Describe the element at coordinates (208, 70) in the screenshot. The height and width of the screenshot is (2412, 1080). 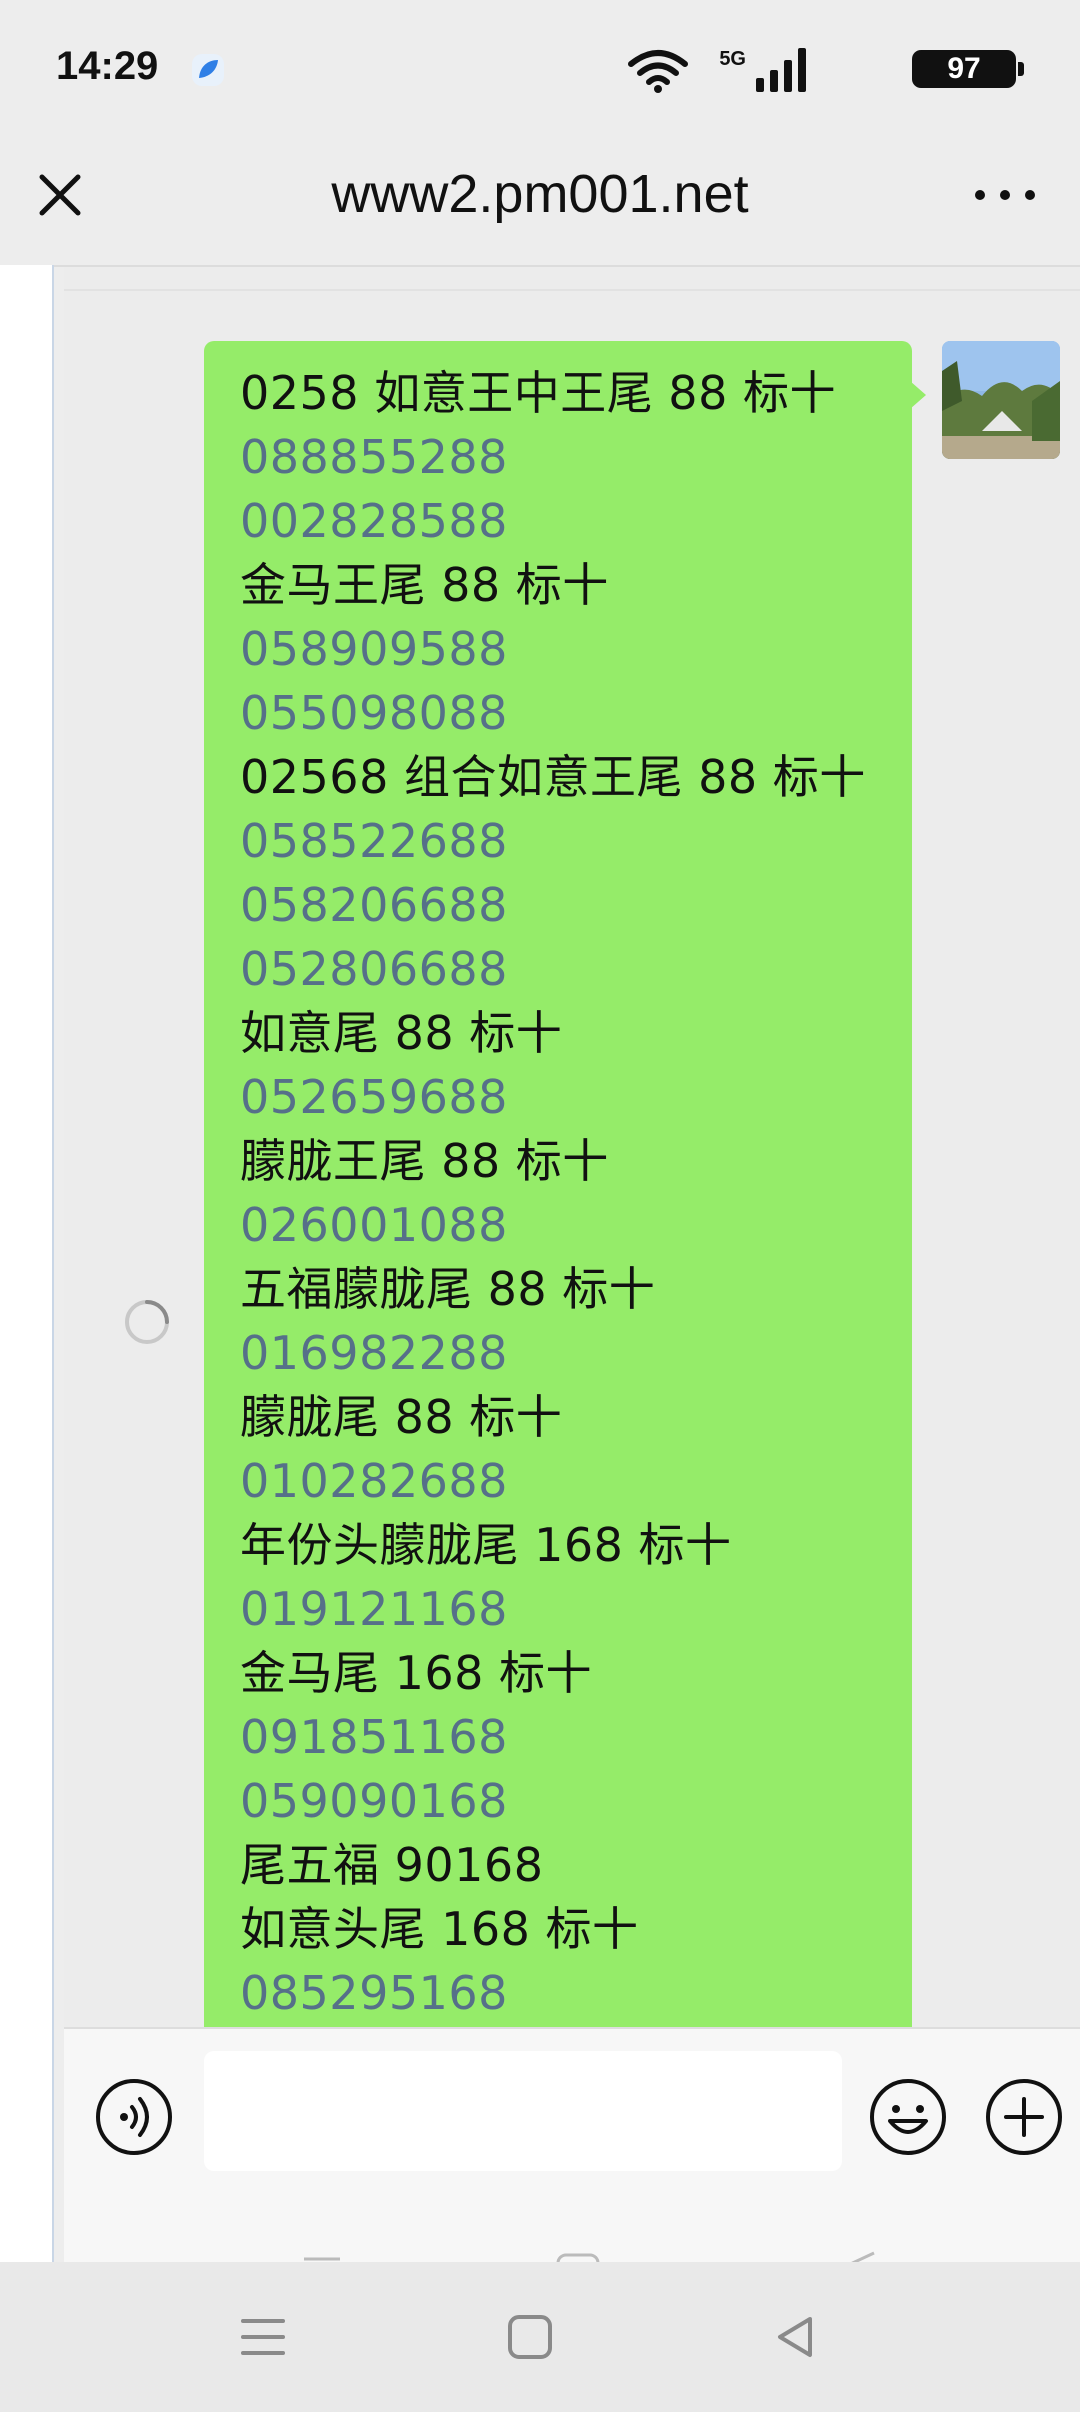
I see `app-notification-icon` at that location.